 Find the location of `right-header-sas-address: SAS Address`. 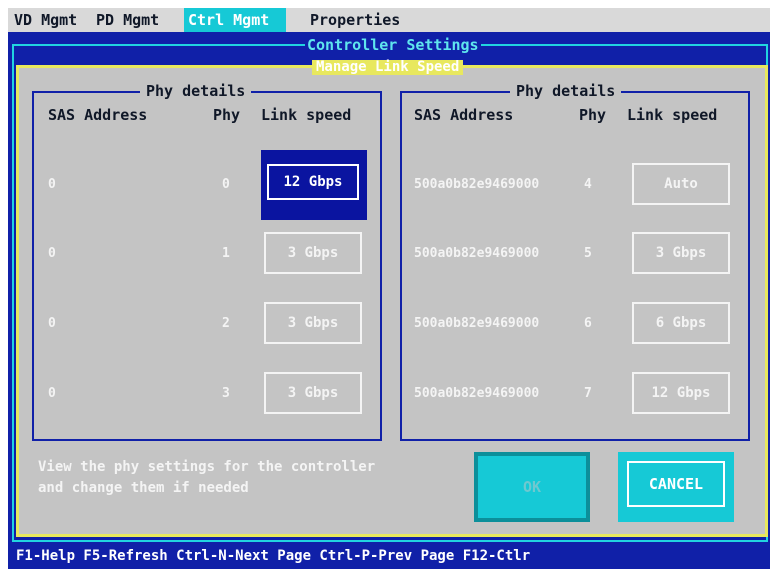

right-header-sas-address: SAS Address is located at coordinates (464, 115).